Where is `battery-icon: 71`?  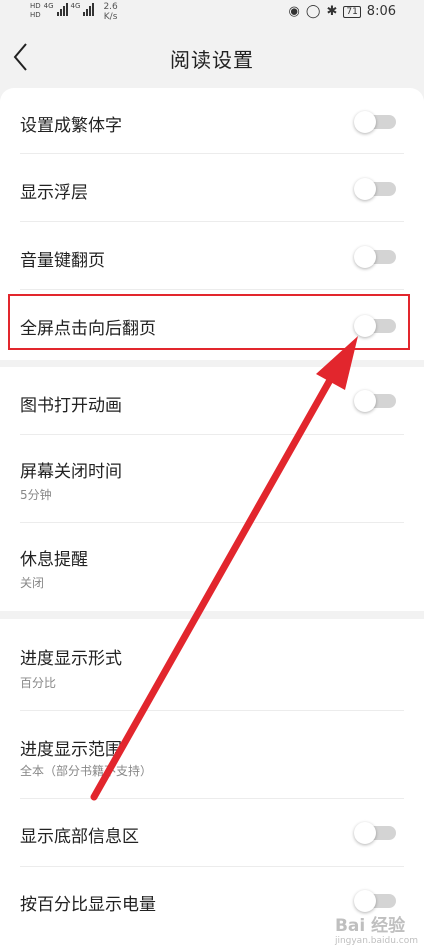 battery-icon: 71 is located at coordinates (352, 11).